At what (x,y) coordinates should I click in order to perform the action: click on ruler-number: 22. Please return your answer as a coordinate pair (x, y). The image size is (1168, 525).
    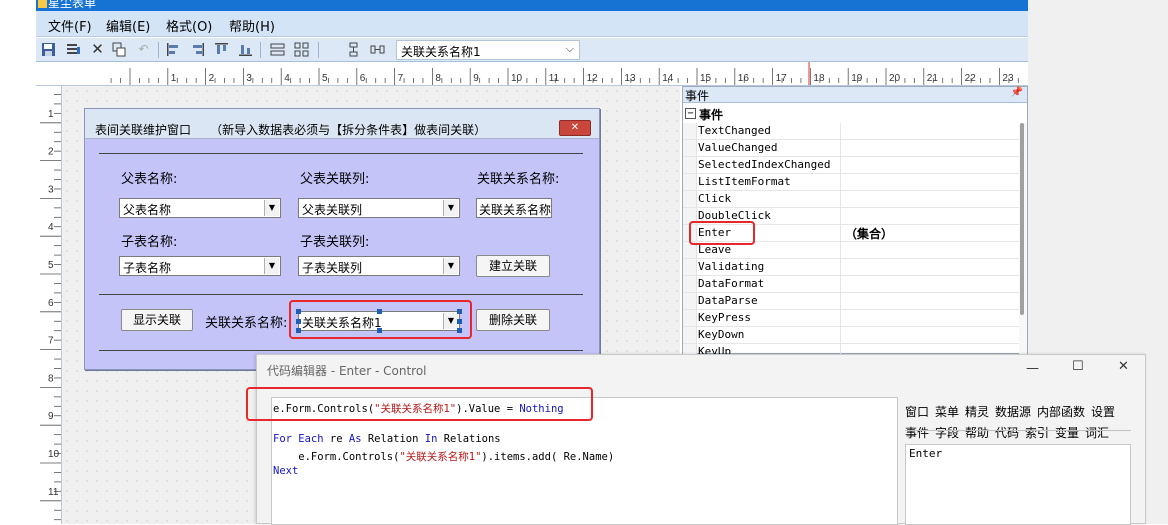
    Looking at the image, I should click on (971, 78).